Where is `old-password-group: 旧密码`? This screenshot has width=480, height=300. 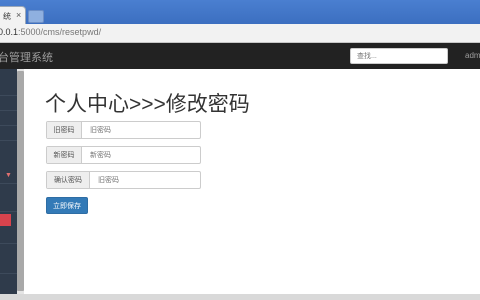
old-password-group: 旧密码 is located at coordinates (123, 130).